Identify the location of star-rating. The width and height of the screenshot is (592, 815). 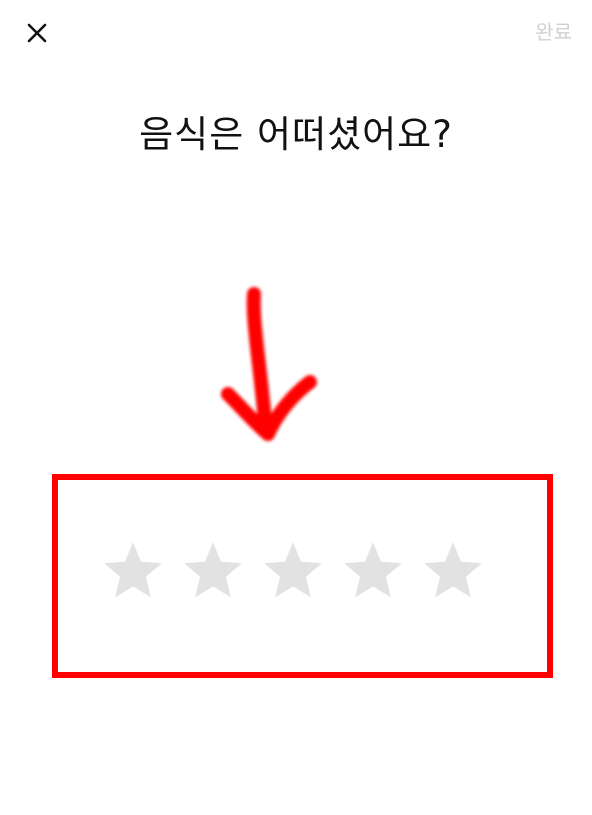
(293, 571).